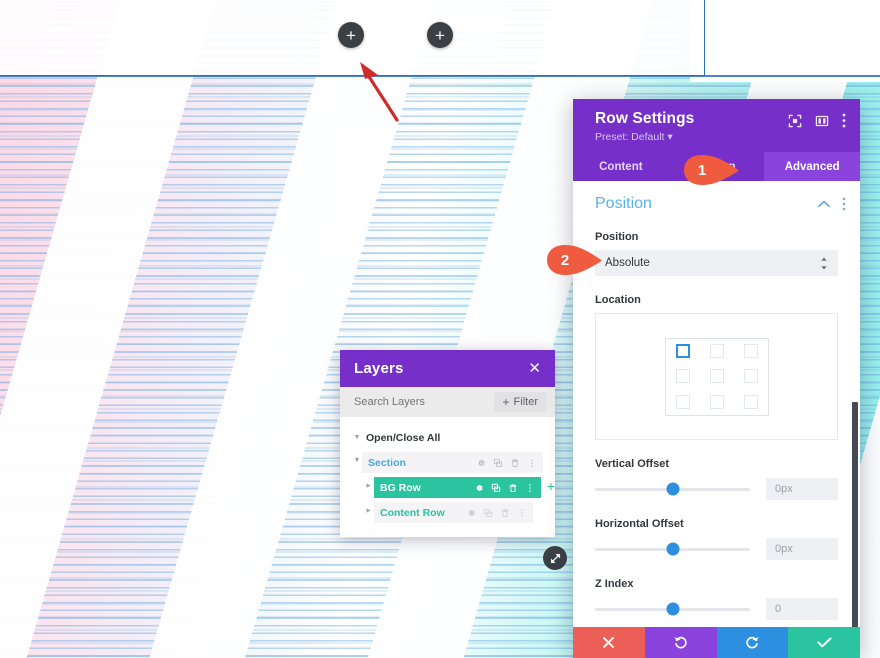  I want to click on location-cell-center, so click(717, 376).